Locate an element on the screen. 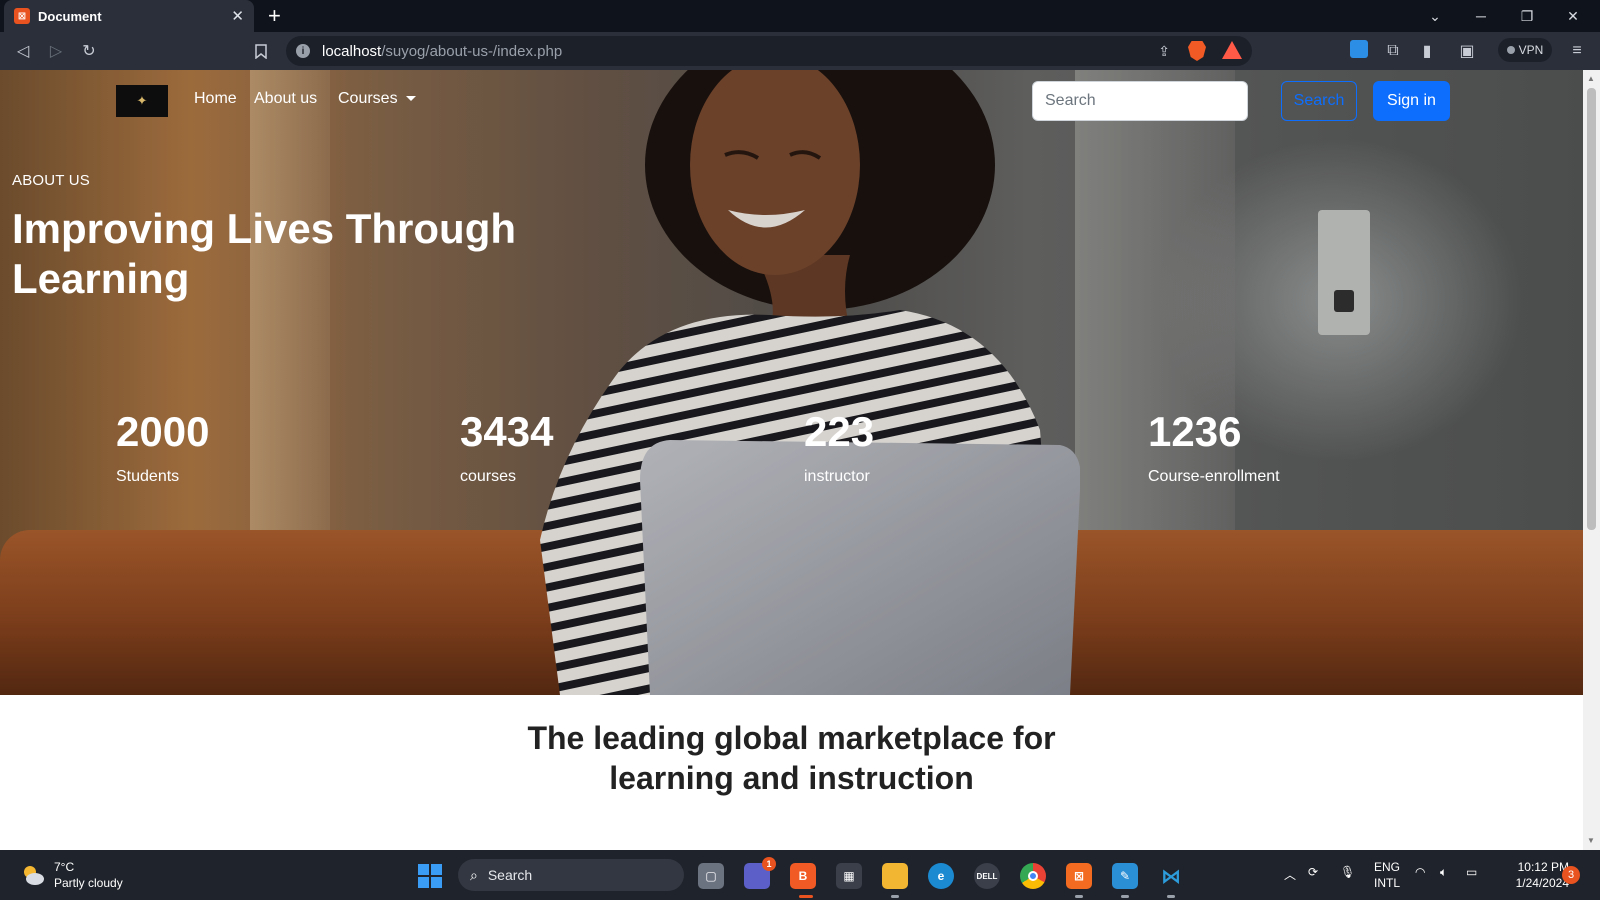  brave-shields-icon is located at coordinates (1197, 51).